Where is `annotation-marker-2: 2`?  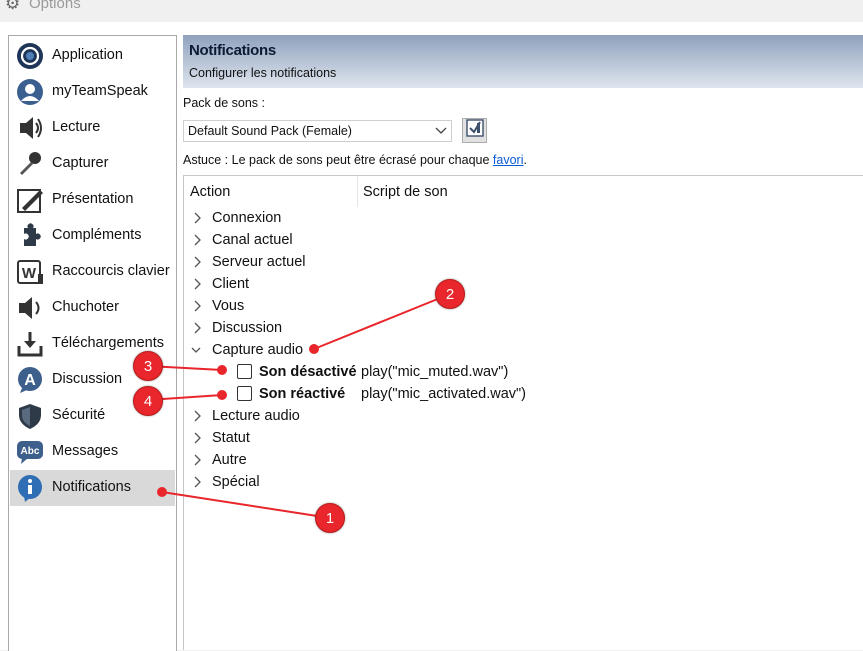 annotation-marker-2: 2 is located at coordinates (450, 294).